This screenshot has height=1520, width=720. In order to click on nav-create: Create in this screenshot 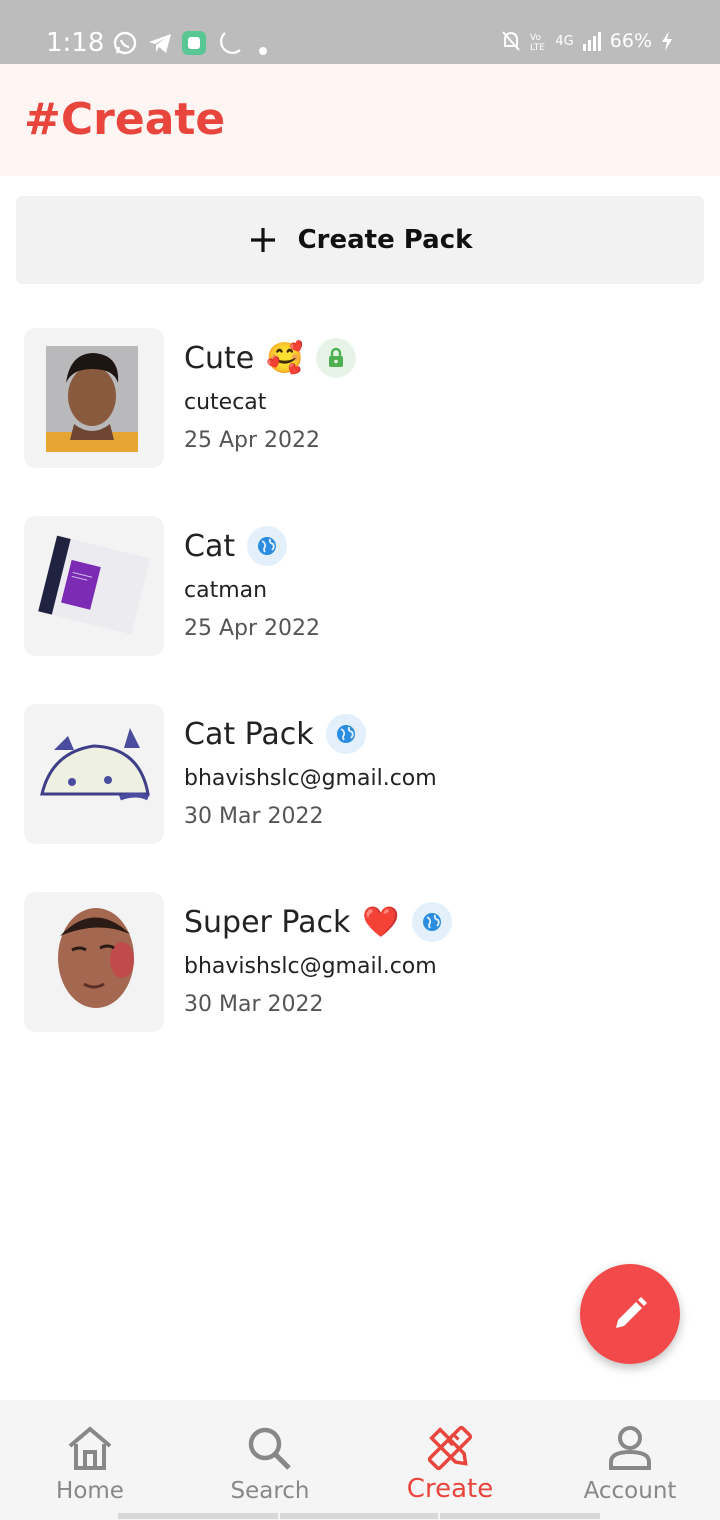, I will do `click(450, 1467)`.